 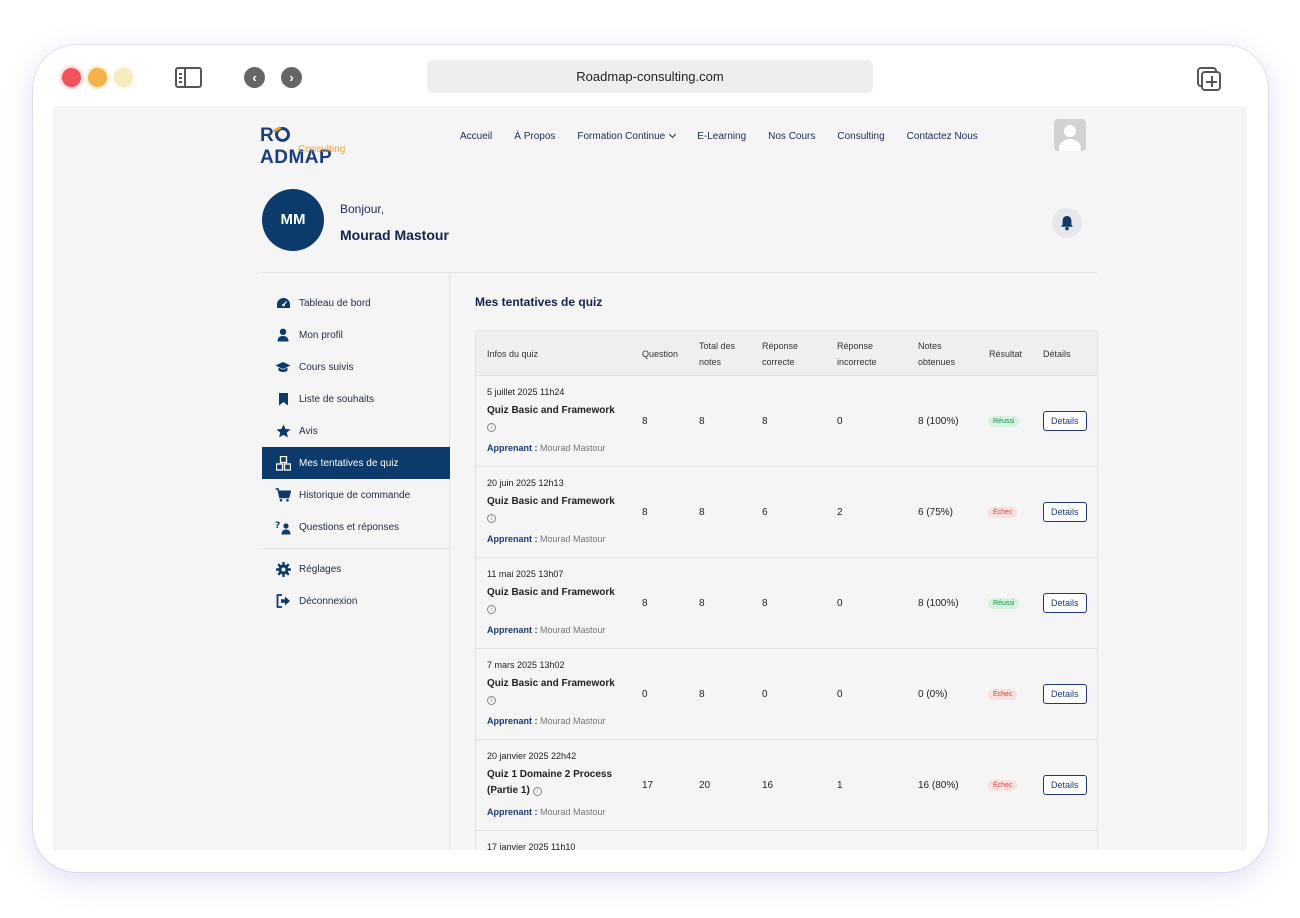 I want to click on nav-a-propos: À Propos, so click(x=534, y=136).